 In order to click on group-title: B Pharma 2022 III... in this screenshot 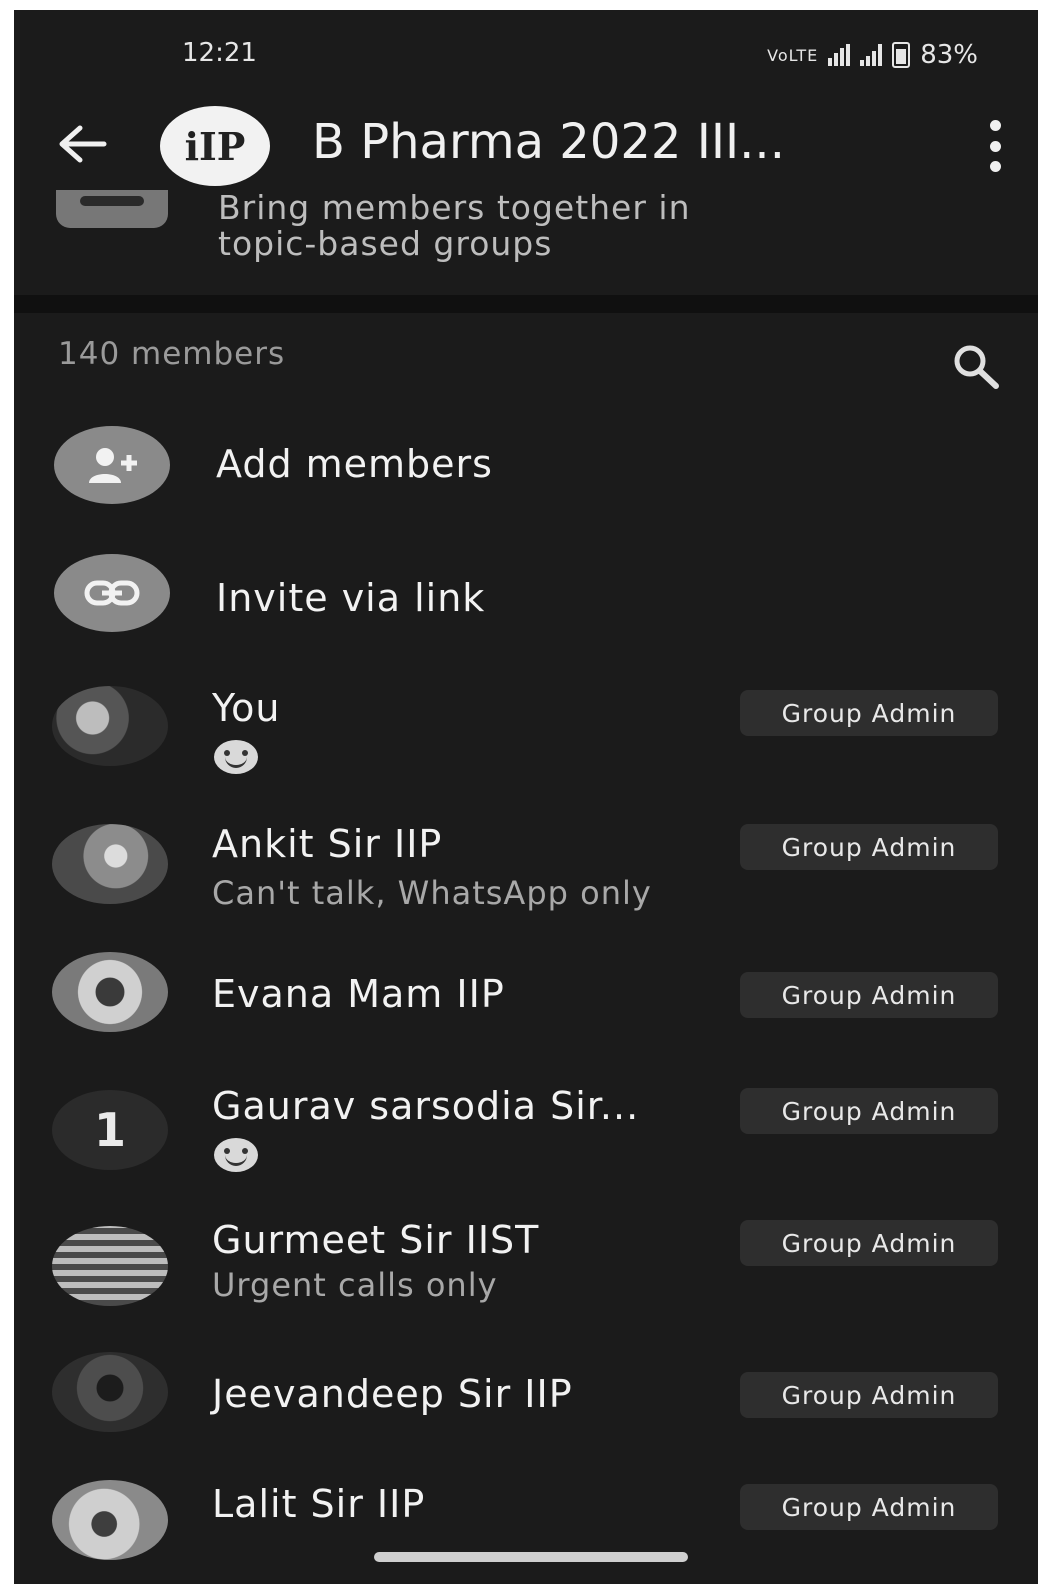, I will do `click(548, 142)`.